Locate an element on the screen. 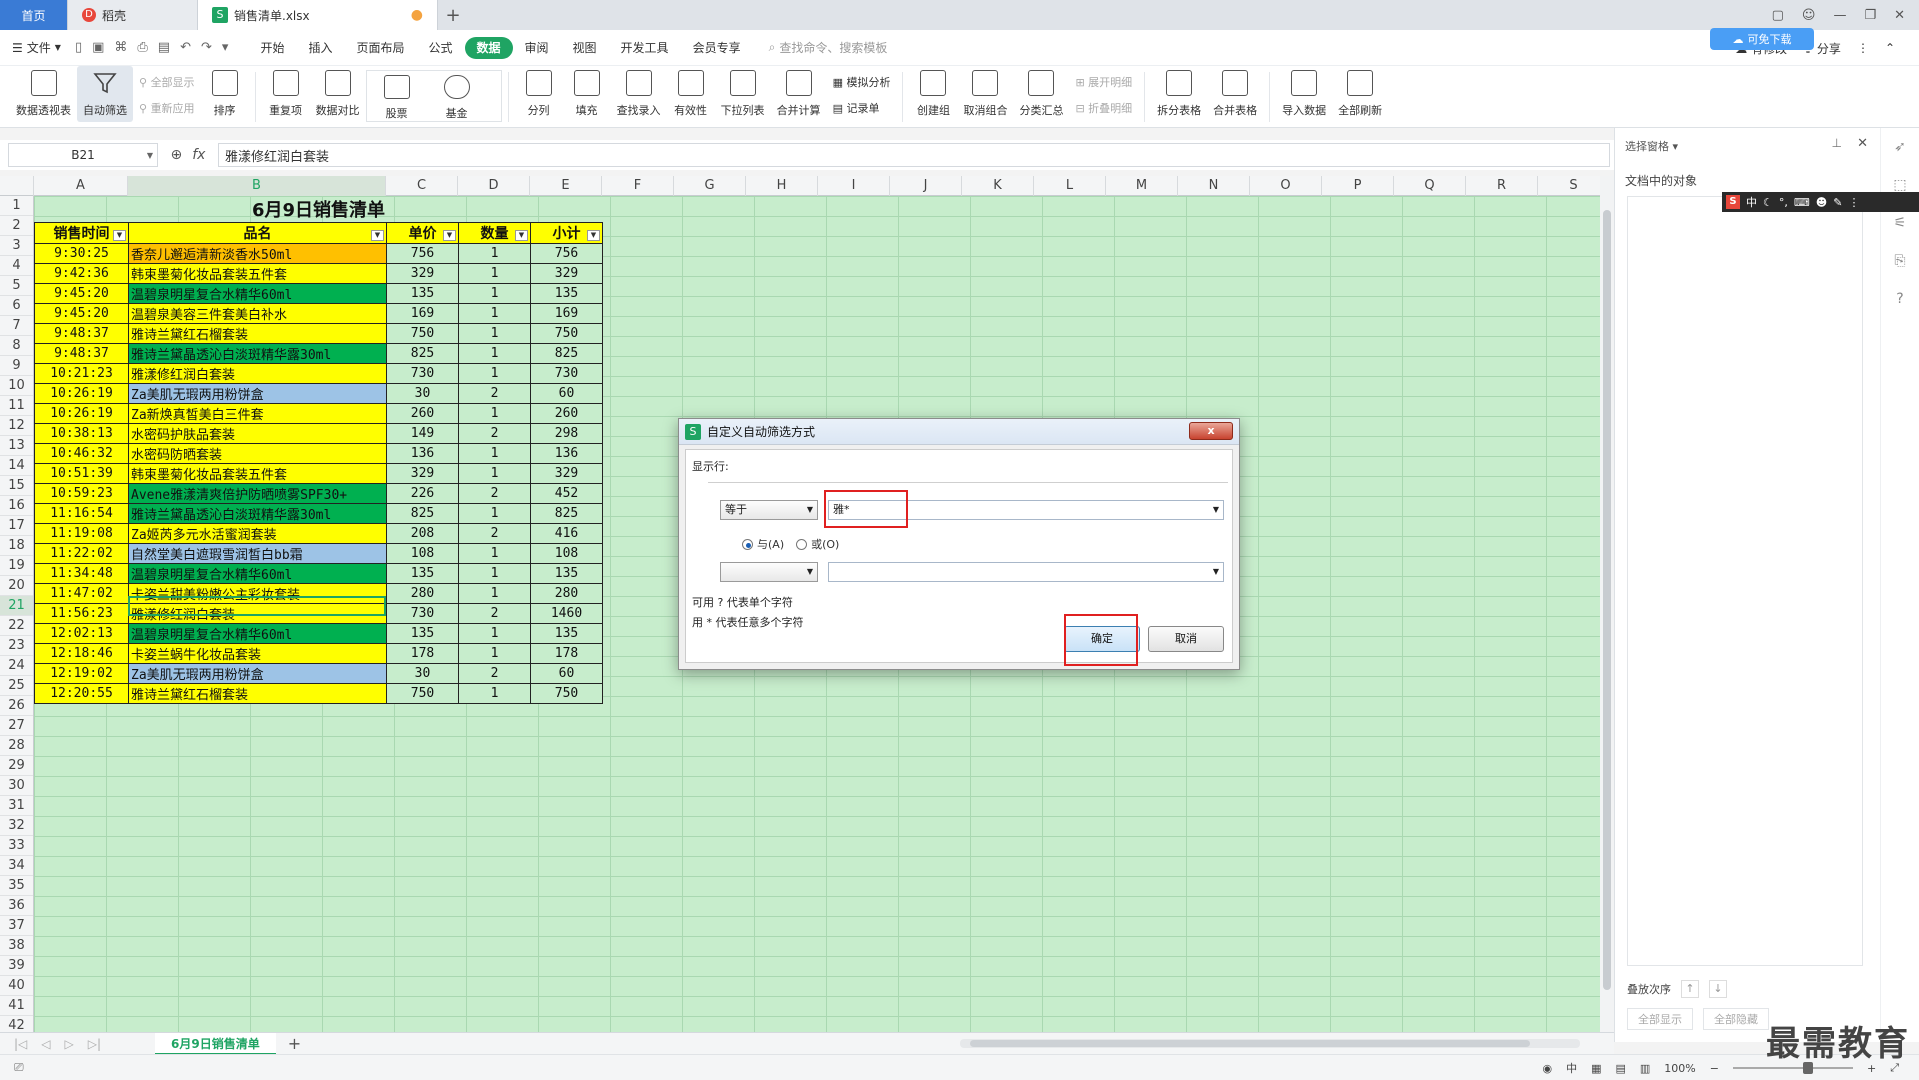  cell-price: 149 is located at coordinates (422, 433).